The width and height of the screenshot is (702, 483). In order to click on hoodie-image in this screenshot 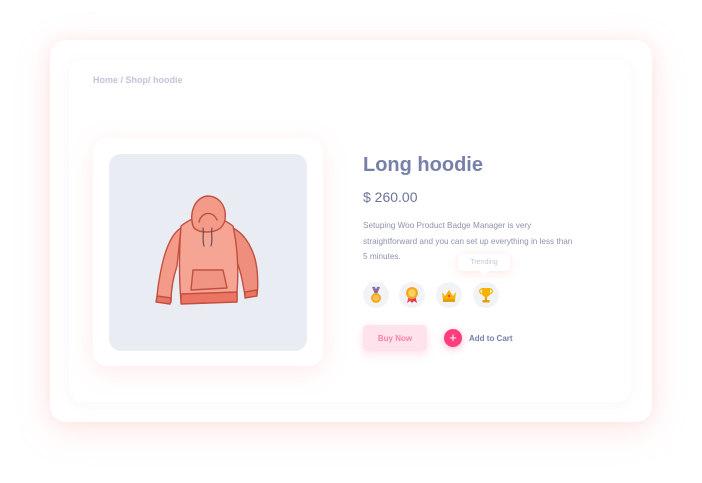, I will do `click(207, 250)`.